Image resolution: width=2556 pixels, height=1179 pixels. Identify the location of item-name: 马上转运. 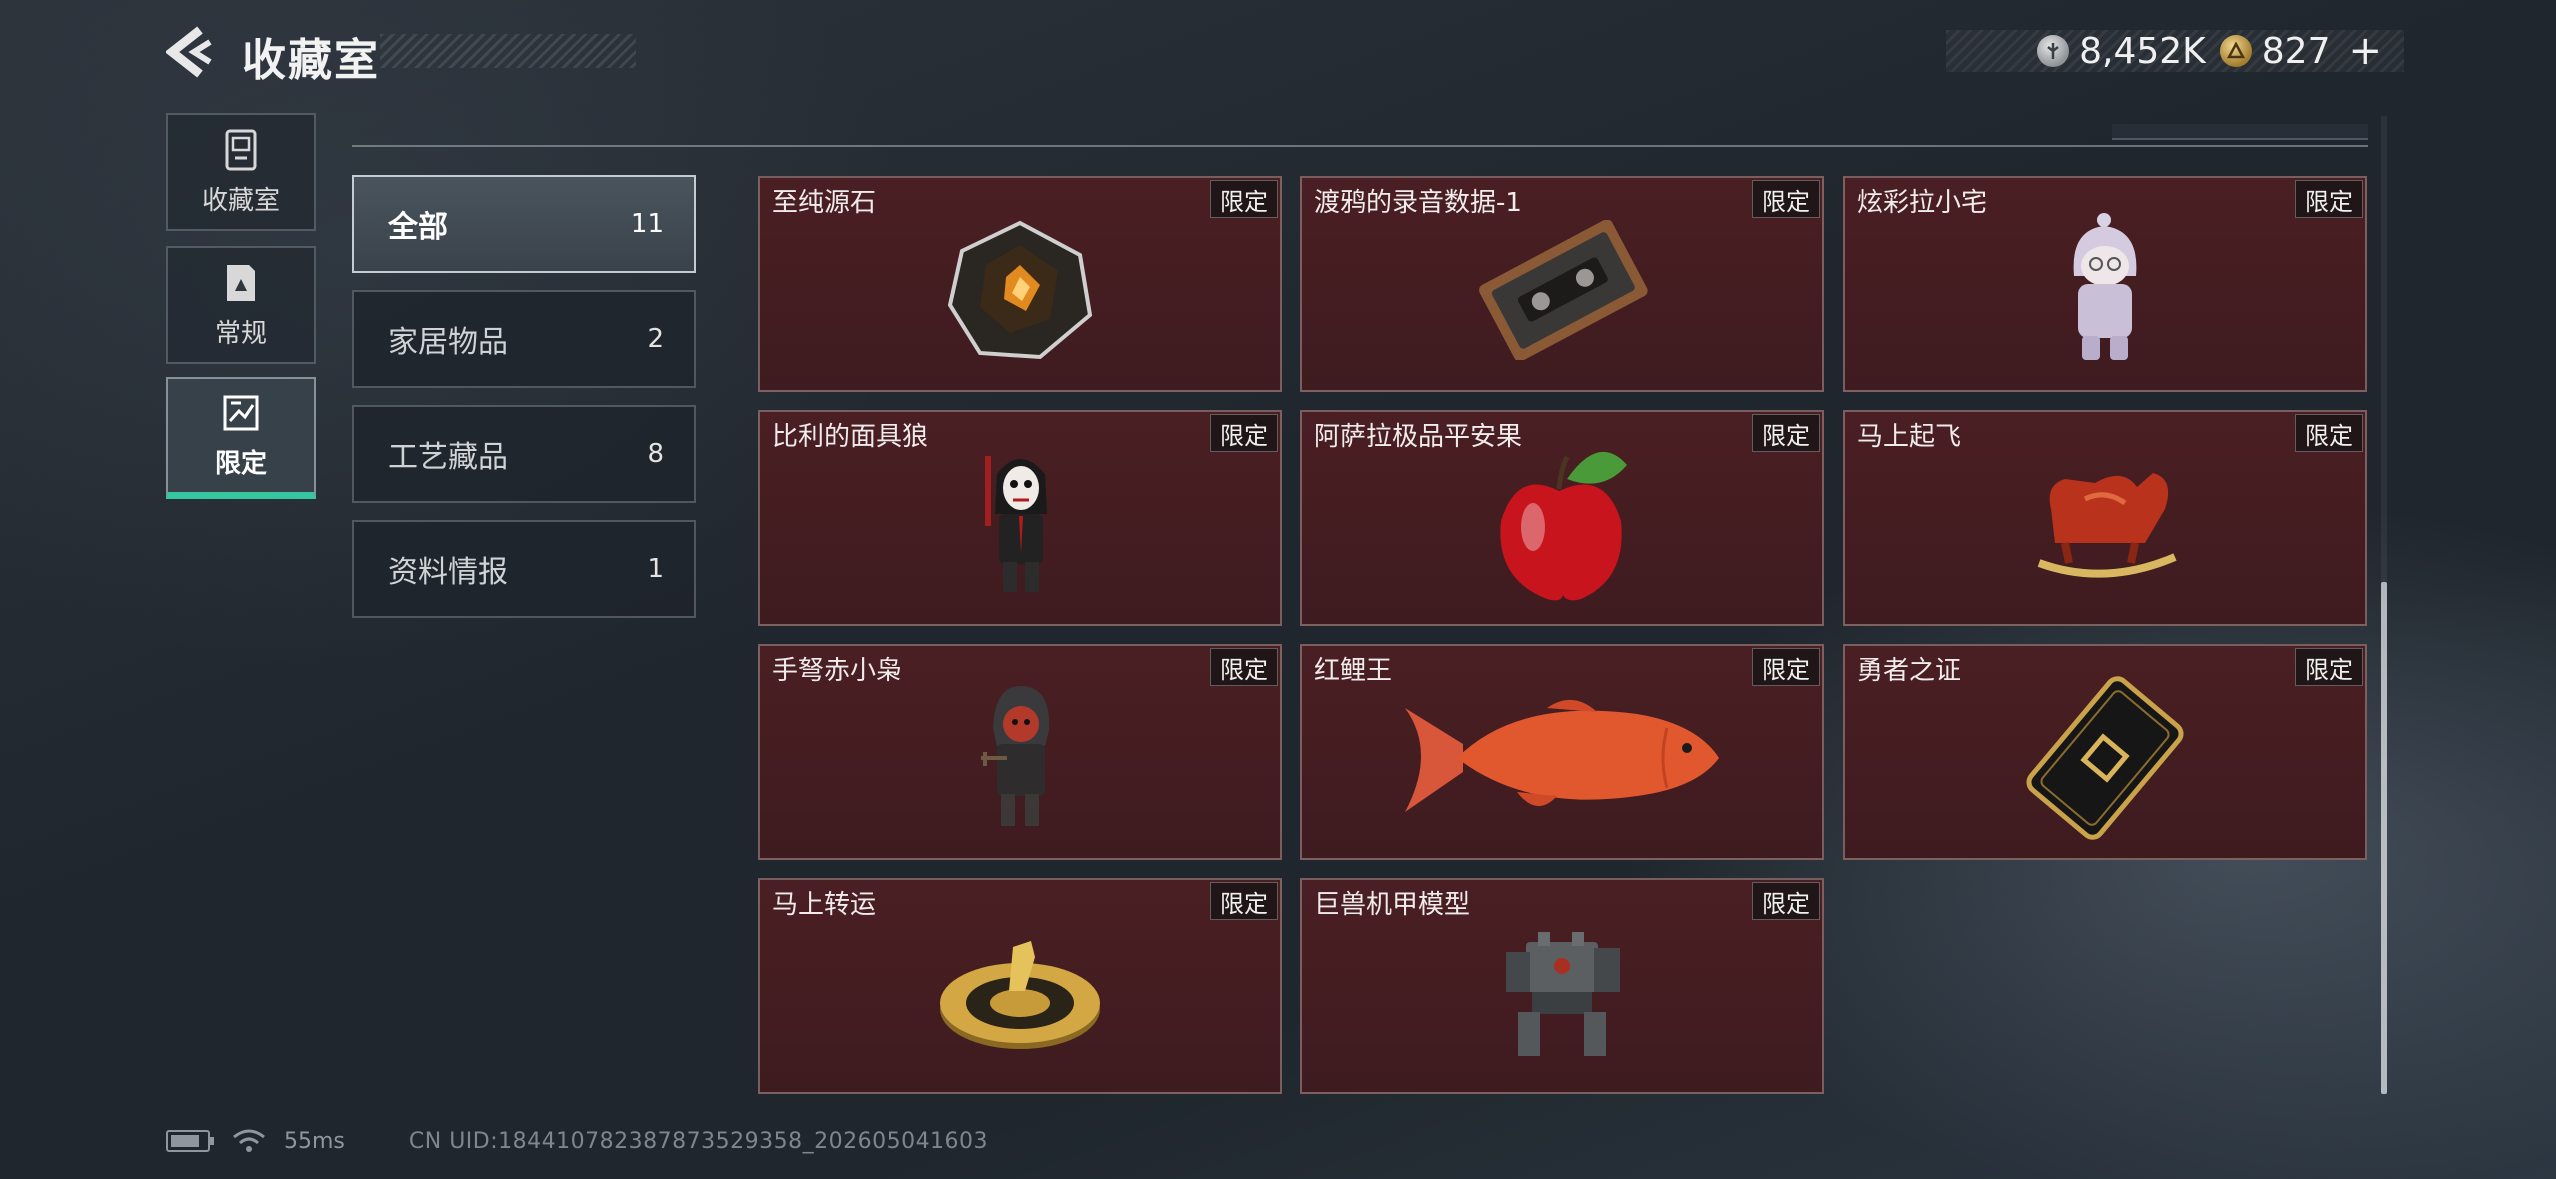
(824, 905).